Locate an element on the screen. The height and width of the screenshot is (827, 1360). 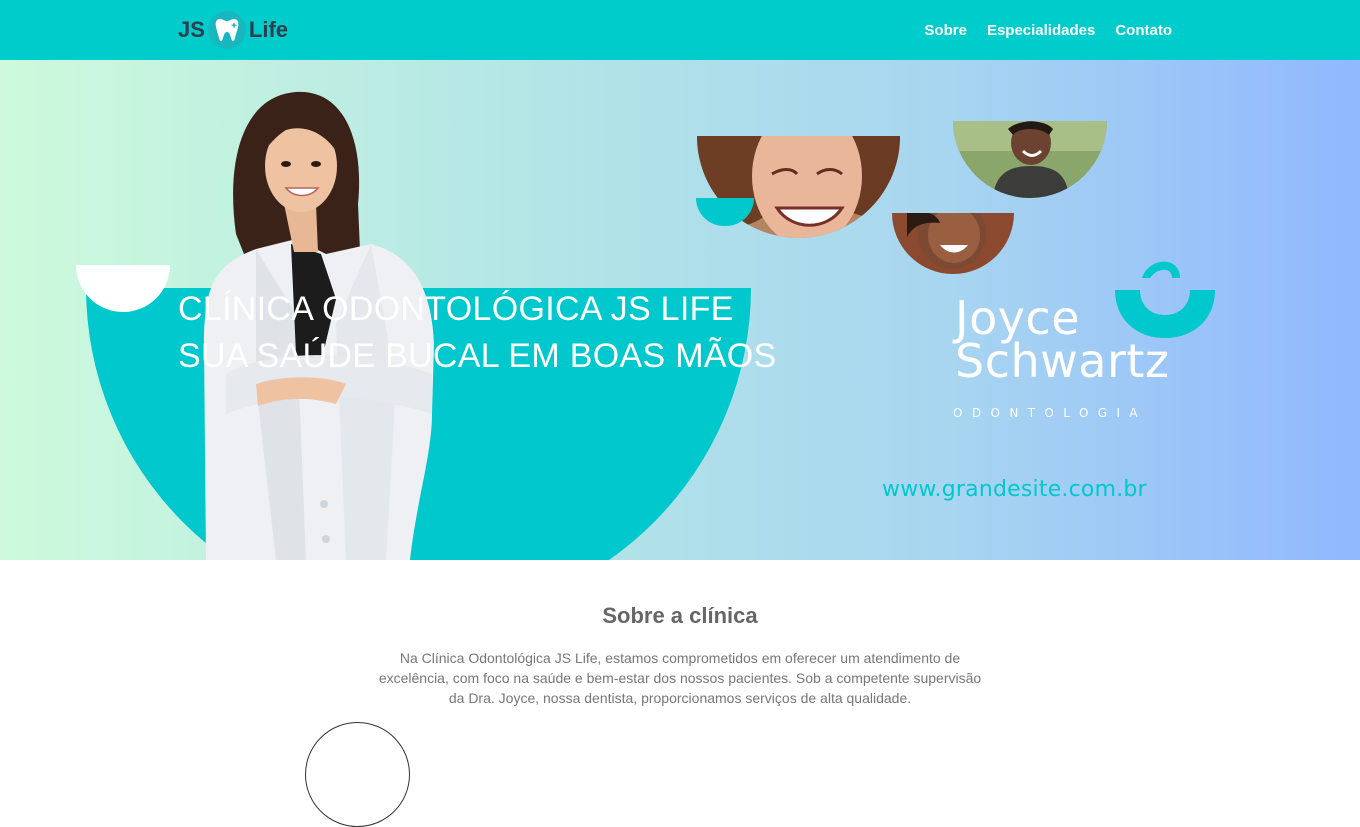
brand-subtitle: ODONTOLOGIA is located at coordinates (1050, 413).